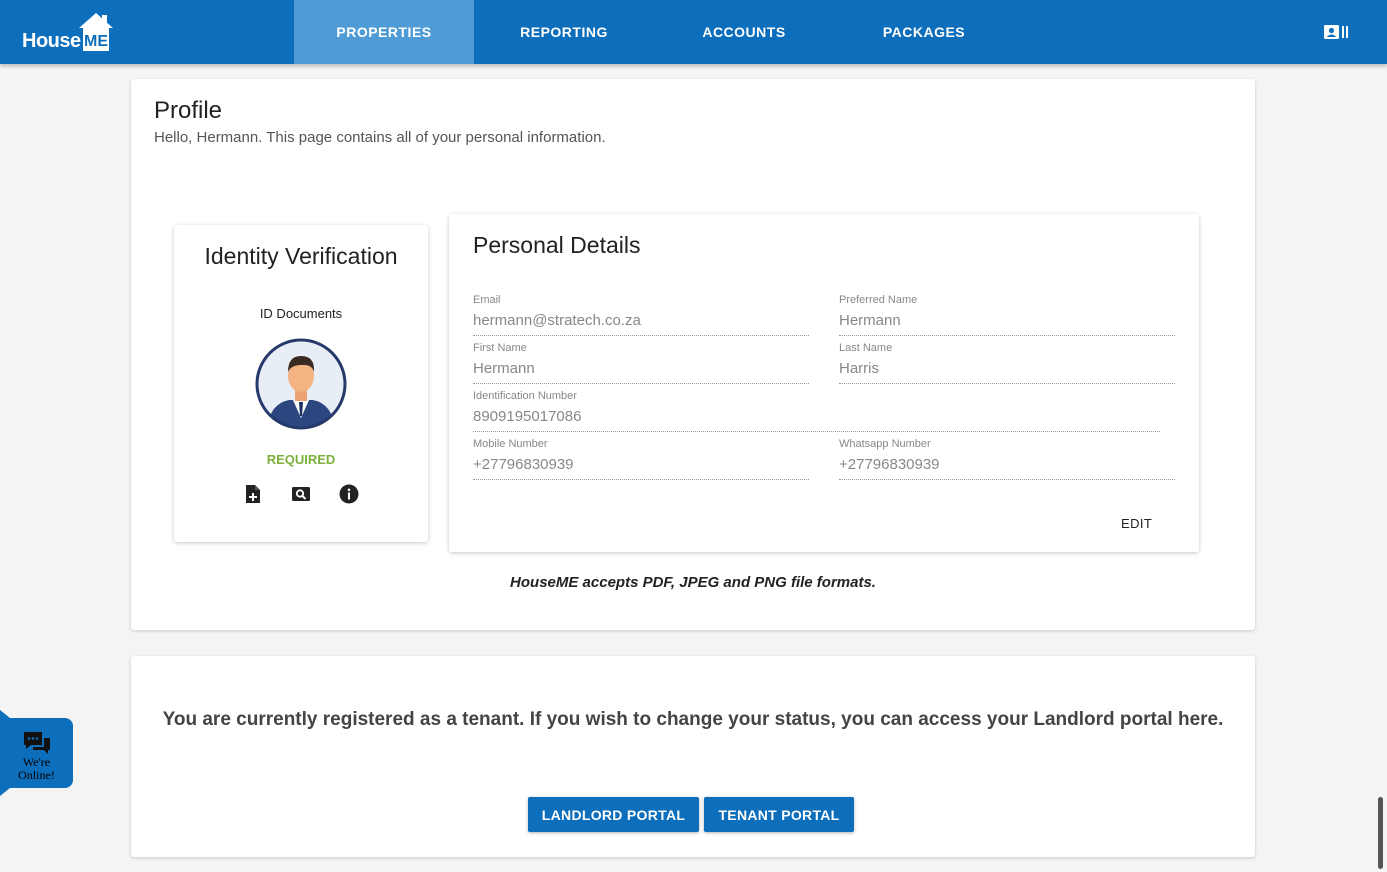 The width and height of the screenshot is (1387, 872). I want to click on last-name-label: Last Name, so click(866, 348).